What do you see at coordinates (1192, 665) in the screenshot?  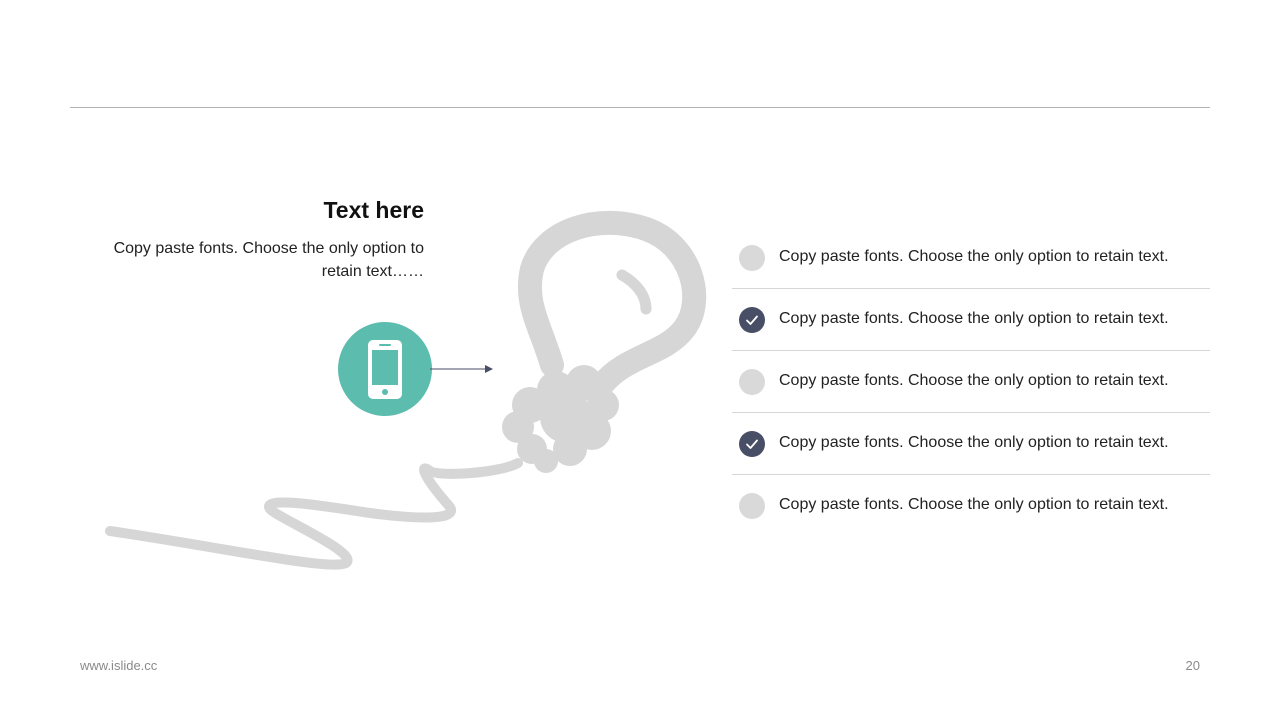 I see `page-number: 20` at bounding box center [1192, 665].